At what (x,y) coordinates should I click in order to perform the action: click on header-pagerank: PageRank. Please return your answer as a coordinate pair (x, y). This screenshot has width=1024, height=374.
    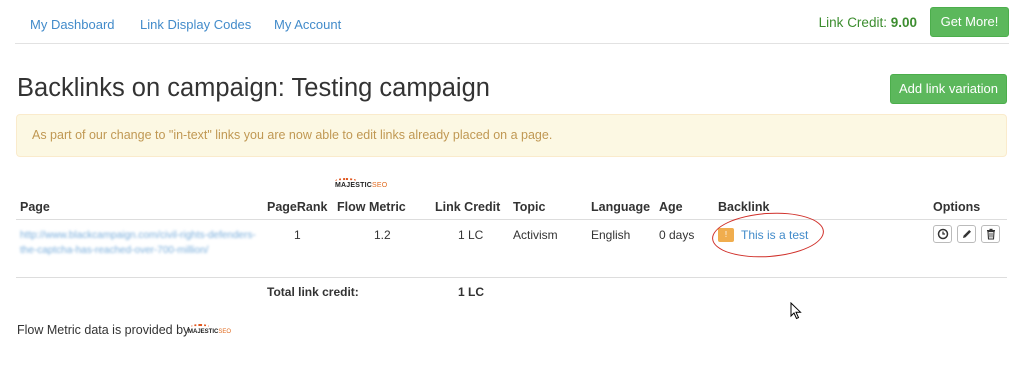
    Looking at the image, I should click on (297, 207).